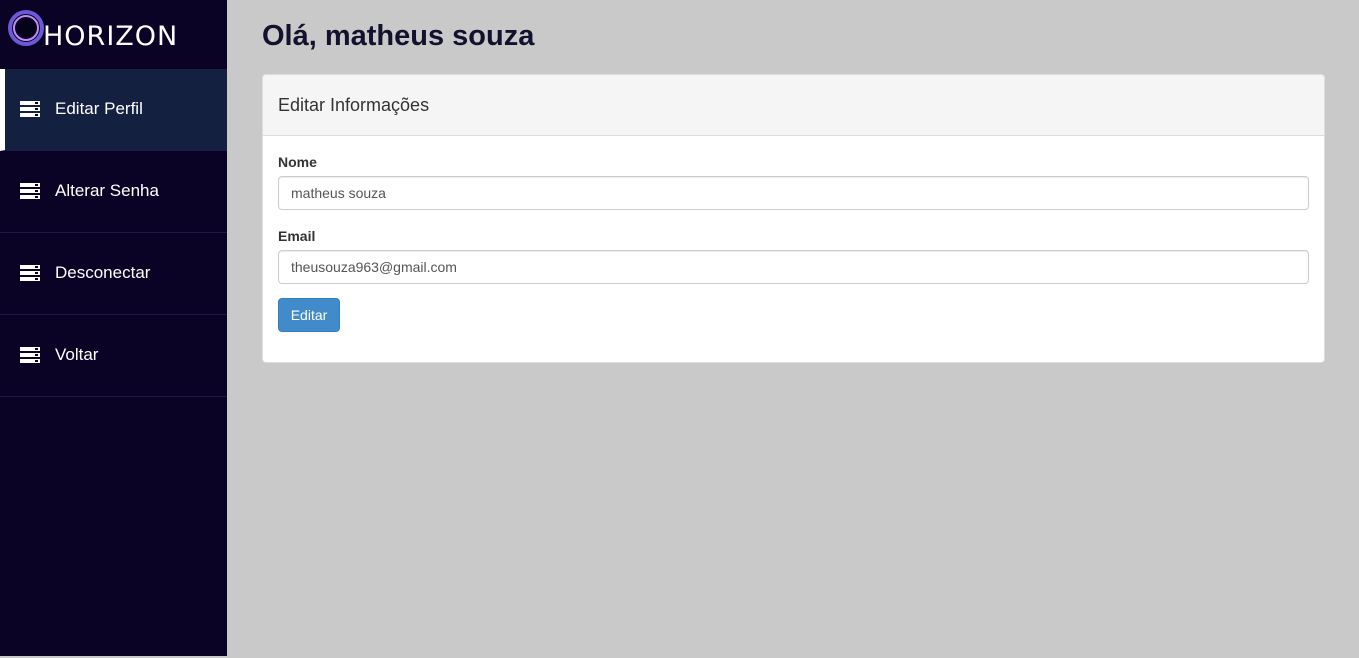 The height and width of the screenshot is (658, 1359). Describe the element at coordinates (297, 236) in the screenshot. I see `email-label: Email` at that location.